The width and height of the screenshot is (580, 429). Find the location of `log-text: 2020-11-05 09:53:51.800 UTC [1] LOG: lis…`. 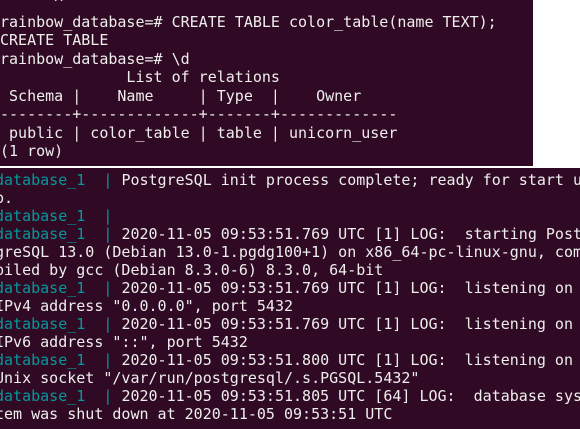

log-text: 2020-11-05 09:53:51.800 UTC [1] LOG: lis… is located at coordinates (347, 360).